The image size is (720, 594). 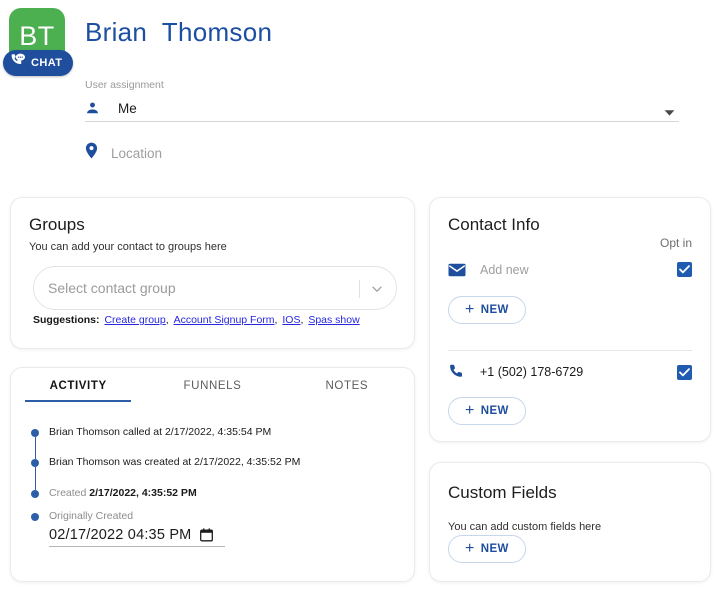 I want to click on add-email-button: + NEW, so click(x=487, y=310).